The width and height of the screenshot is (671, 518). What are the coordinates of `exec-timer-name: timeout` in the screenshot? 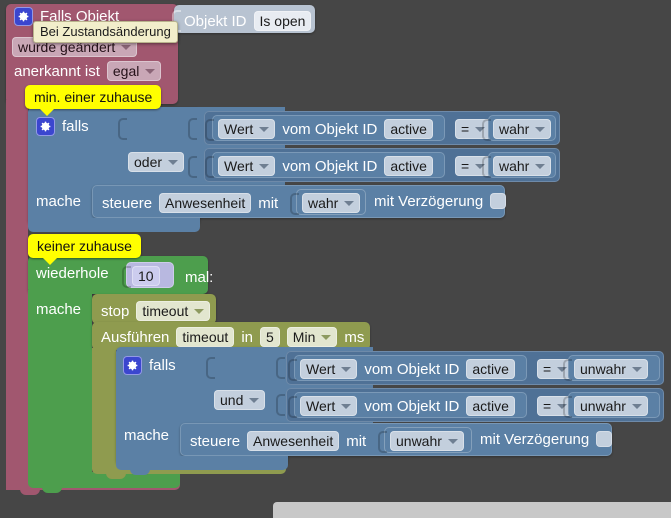 It's located at (205, 337).